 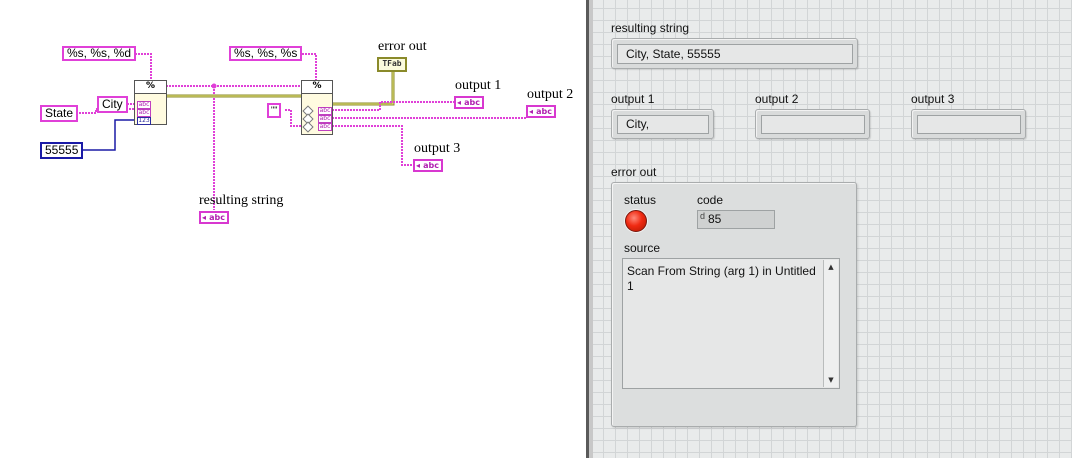 I want to click on resulting-string-indicator: abc, so click(x=214, y=217).